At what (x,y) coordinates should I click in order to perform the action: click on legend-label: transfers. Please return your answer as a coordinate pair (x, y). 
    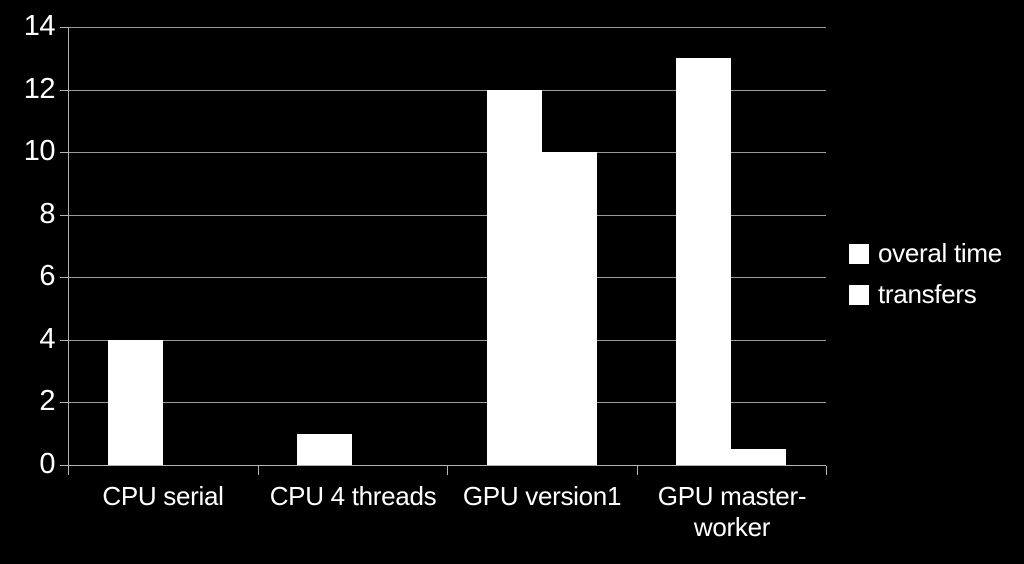
    Looking at the image, I should click on (927, 294).